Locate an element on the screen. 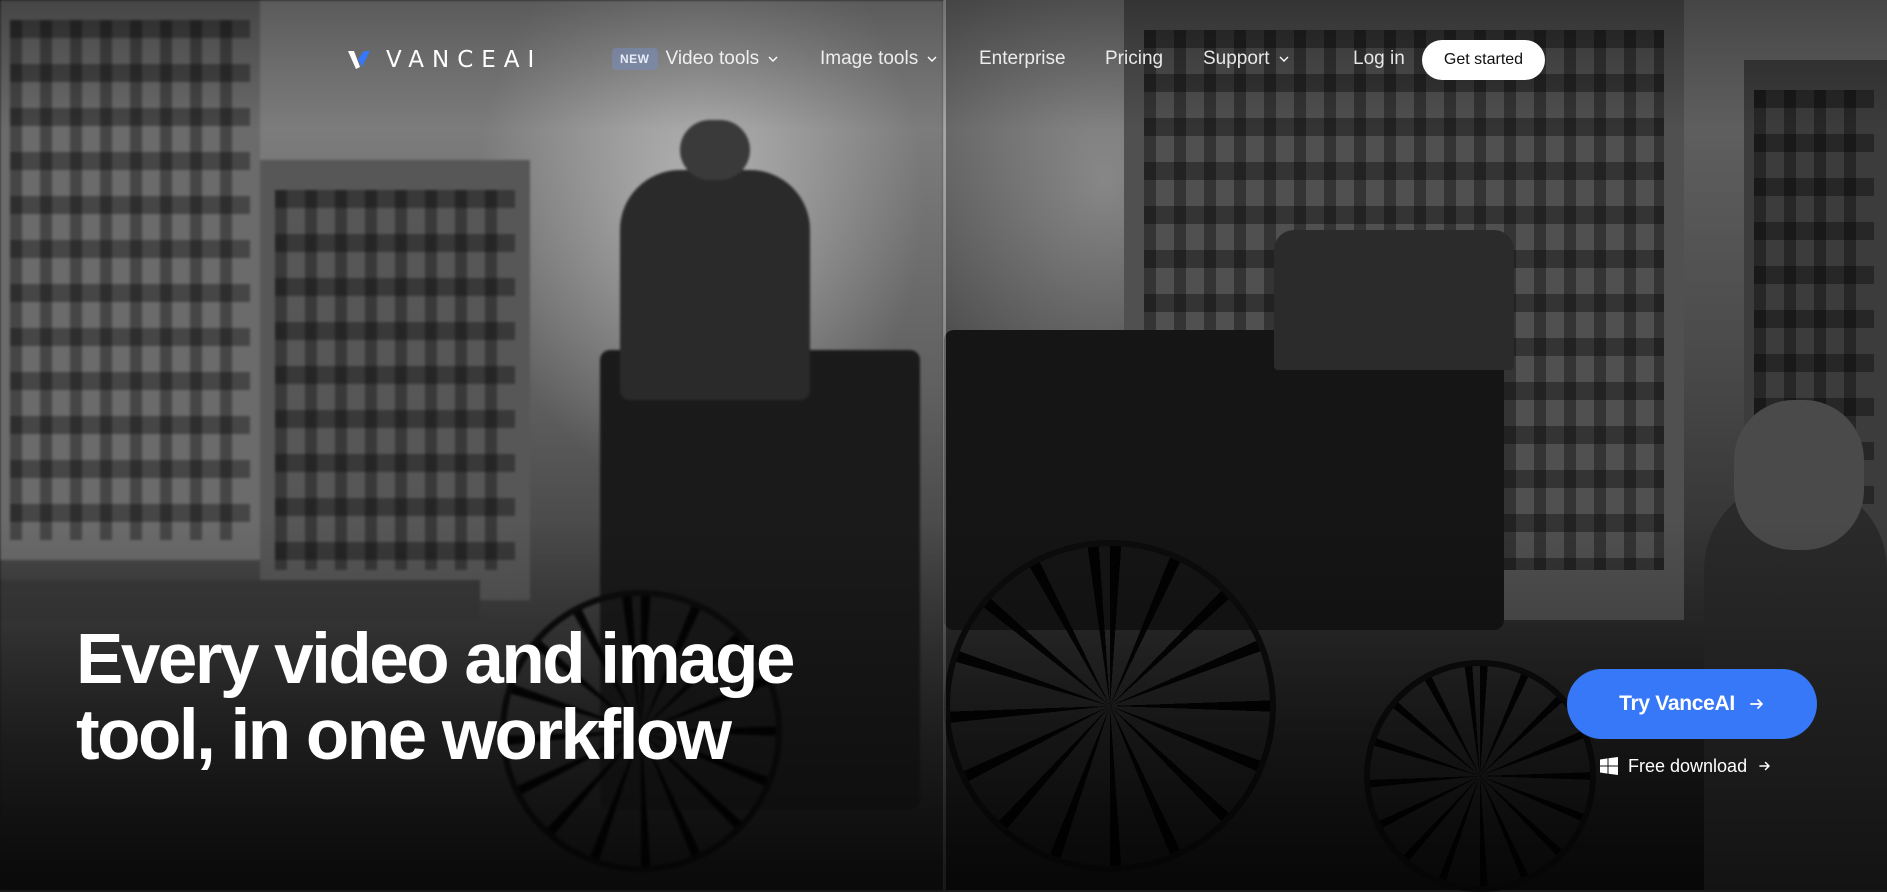  windows-icon is located at coordinates (1609, 766).